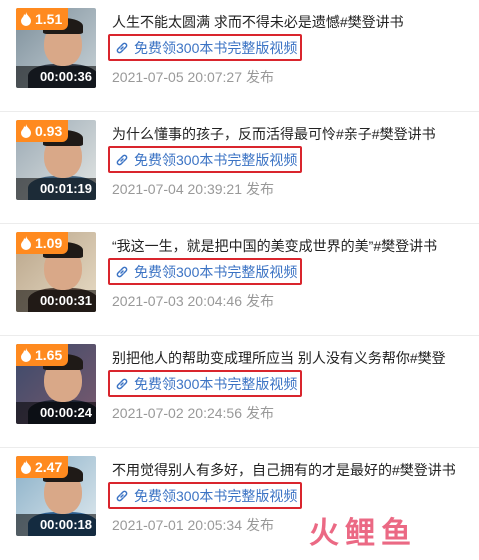 This screenshot has width=479, height=560. What do you see at coordinates (49, 19) in the screenshot?
I see `heat-value: 1.51` at bounding box center [49, 19].